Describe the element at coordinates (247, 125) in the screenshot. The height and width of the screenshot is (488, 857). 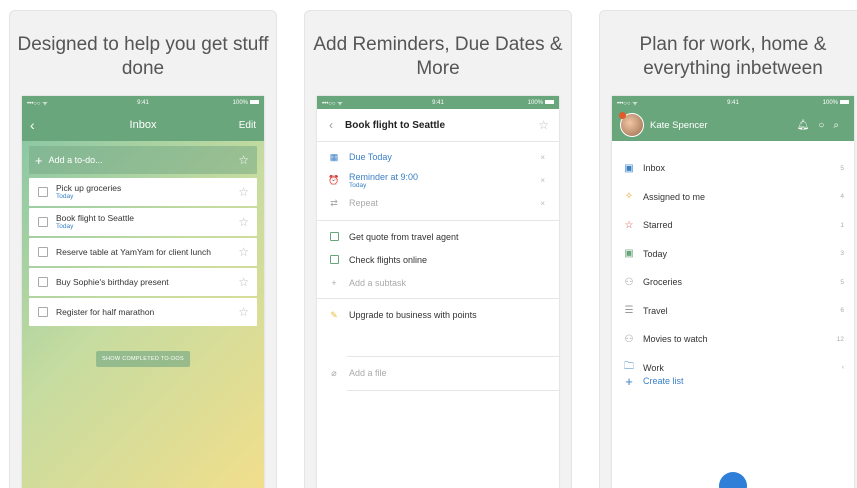
I see `edit-button: Edit` at that location.